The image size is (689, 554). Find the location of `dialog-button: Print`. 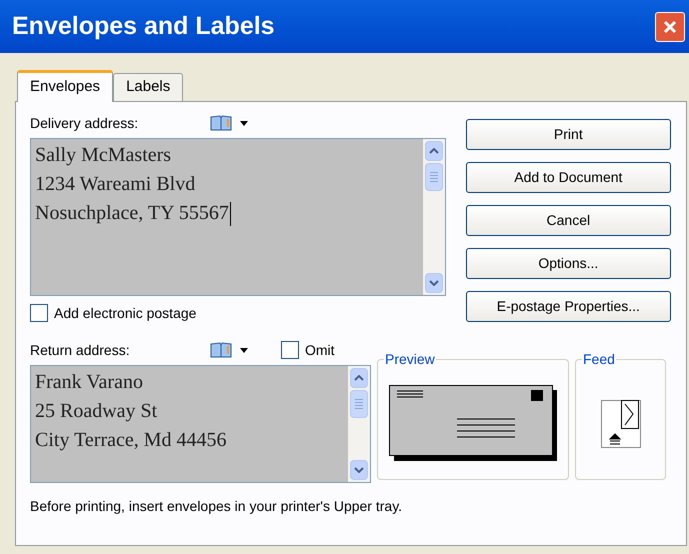

dialog-button: Print is located at coordinates (568, 134).